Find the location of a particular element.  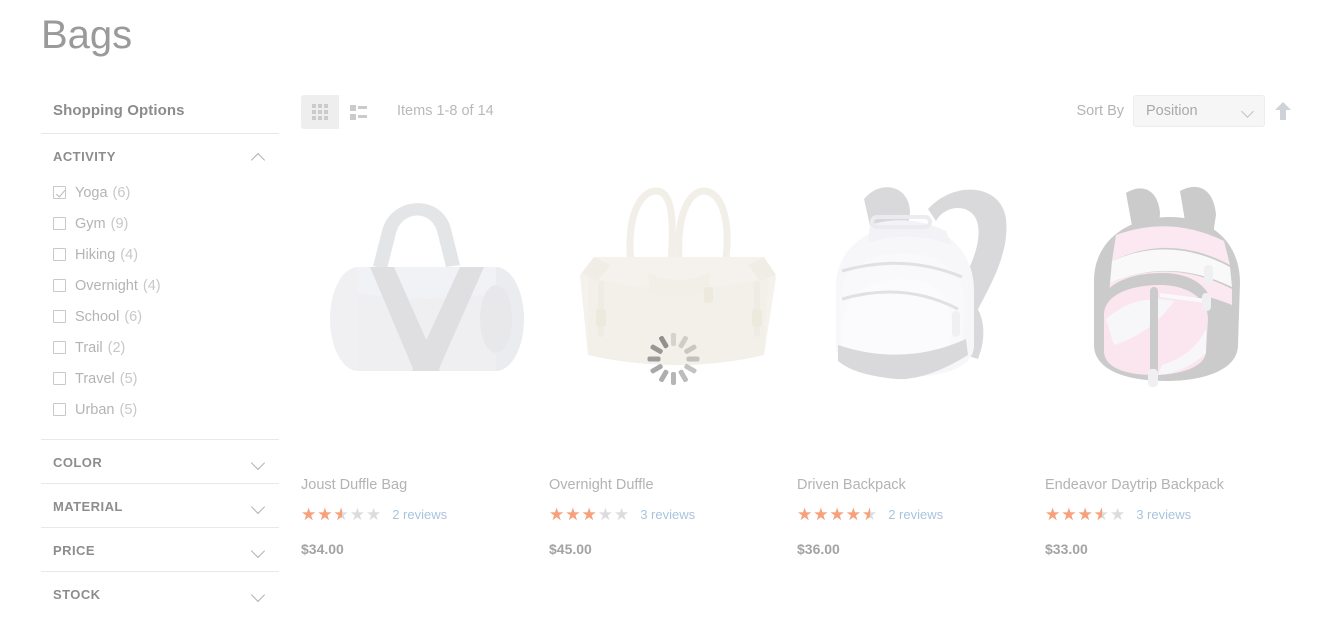

filter-option-label: Hiking is located at coordinates (95, 254).